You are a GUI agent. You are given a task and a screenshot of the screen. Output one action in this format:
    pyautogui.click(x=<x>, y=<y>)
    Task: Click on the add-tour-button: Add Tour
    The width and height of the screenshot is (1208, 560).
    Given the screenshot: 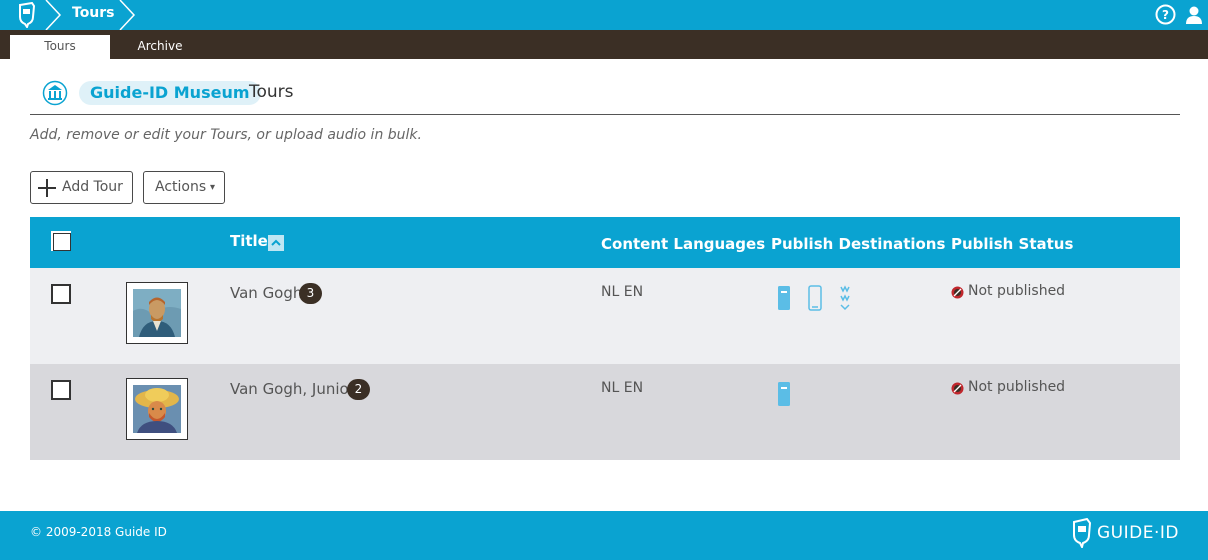 What is the action you would take?
    pyautogui.click(x=81, y=187)
    